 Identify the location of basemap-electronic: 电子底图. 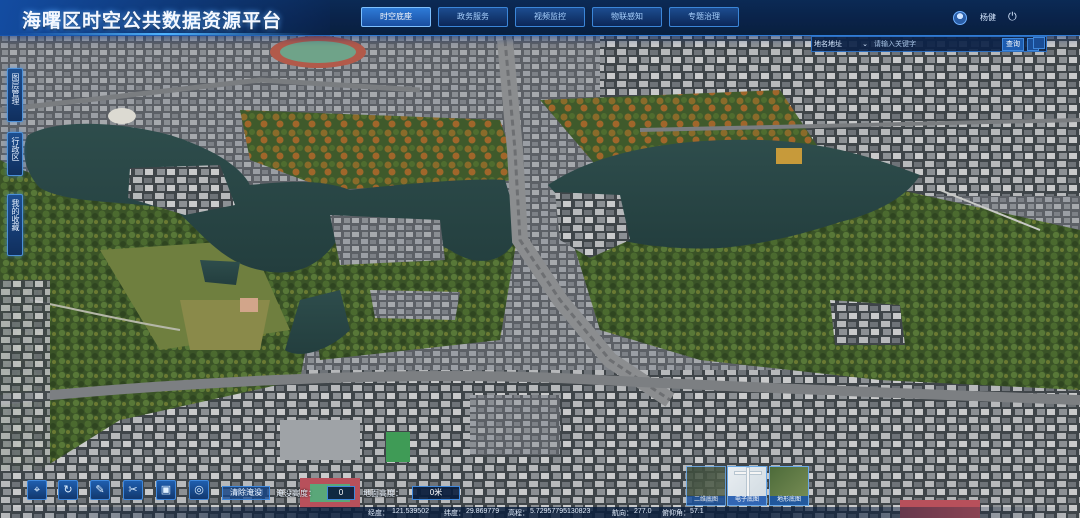
(747, 486).